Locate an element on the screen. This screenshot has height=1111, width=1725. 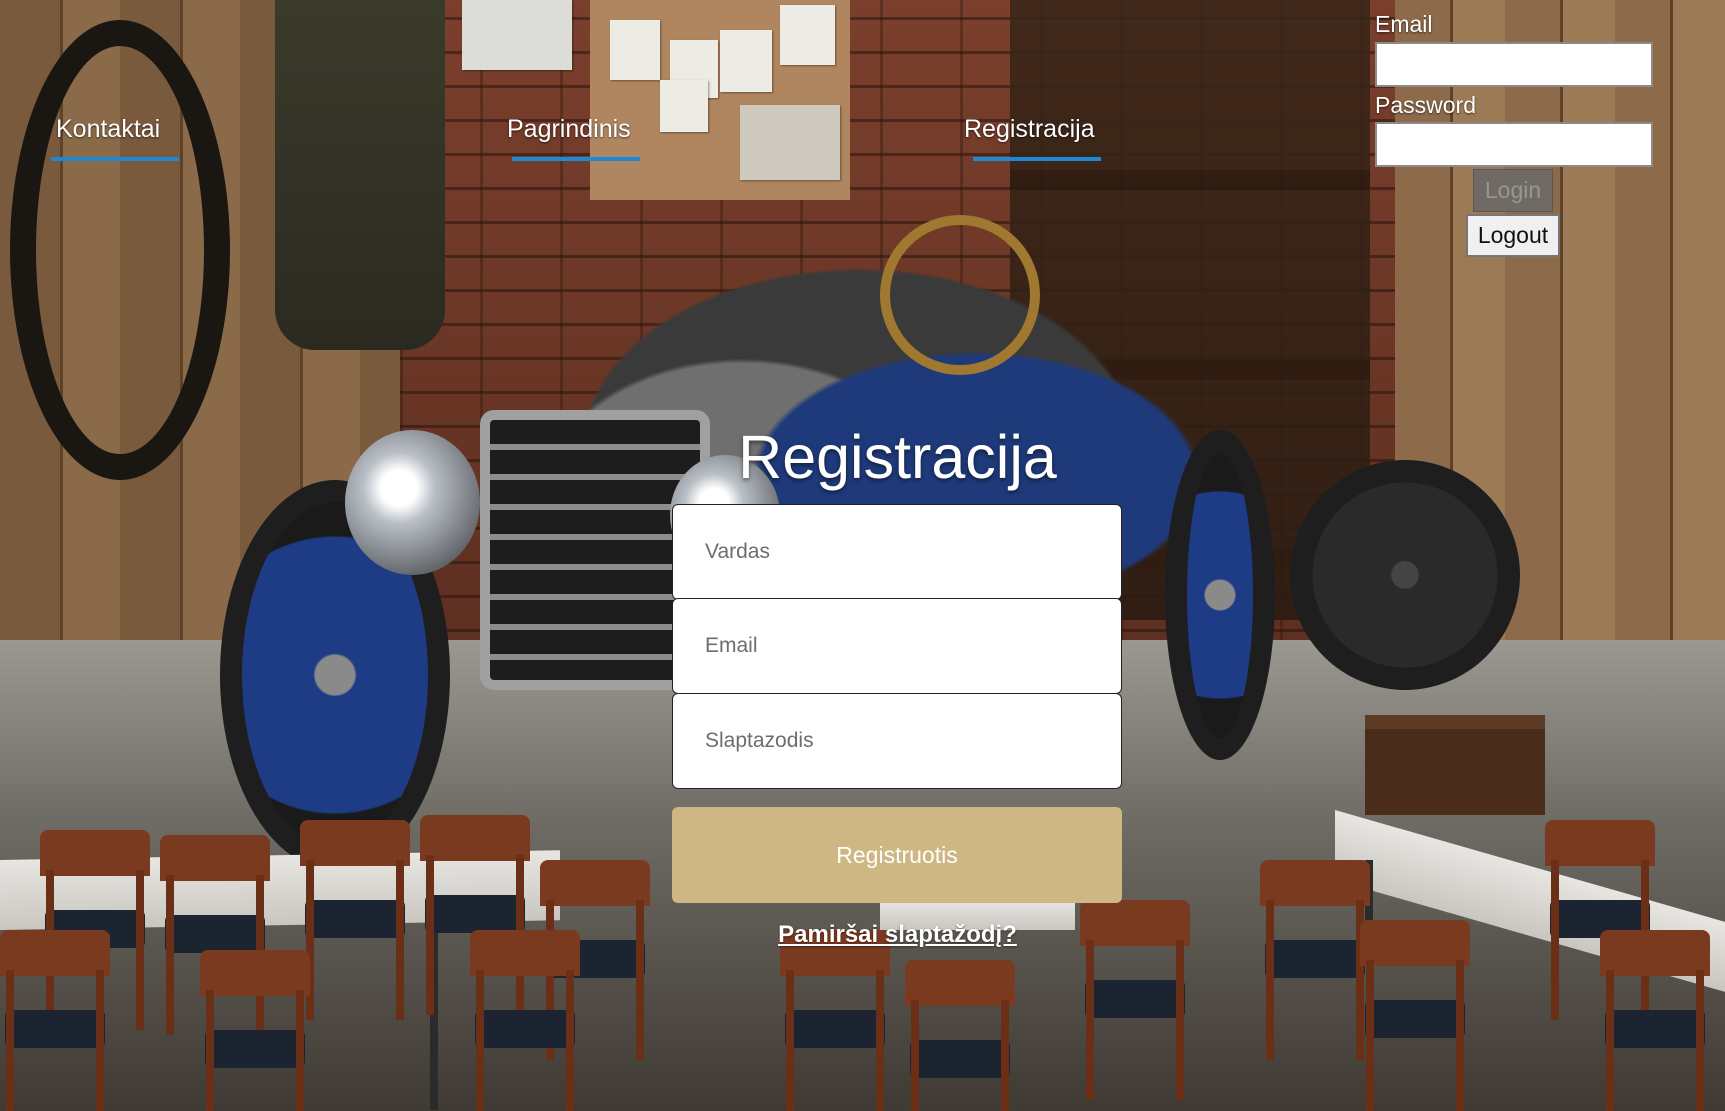
wooden-crate is located at coordinates (1455, 765).